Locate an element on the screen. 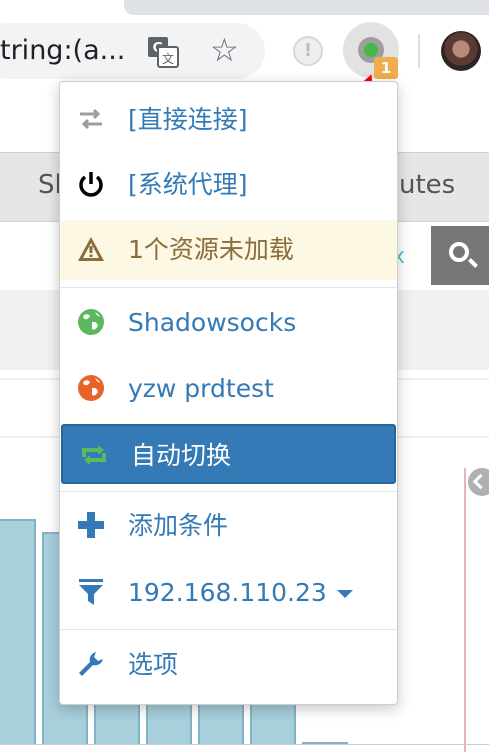 This screenshot has height=752, width=489. menu-item-system-proxy: [系统代理] is located at coordinates (228, 185).